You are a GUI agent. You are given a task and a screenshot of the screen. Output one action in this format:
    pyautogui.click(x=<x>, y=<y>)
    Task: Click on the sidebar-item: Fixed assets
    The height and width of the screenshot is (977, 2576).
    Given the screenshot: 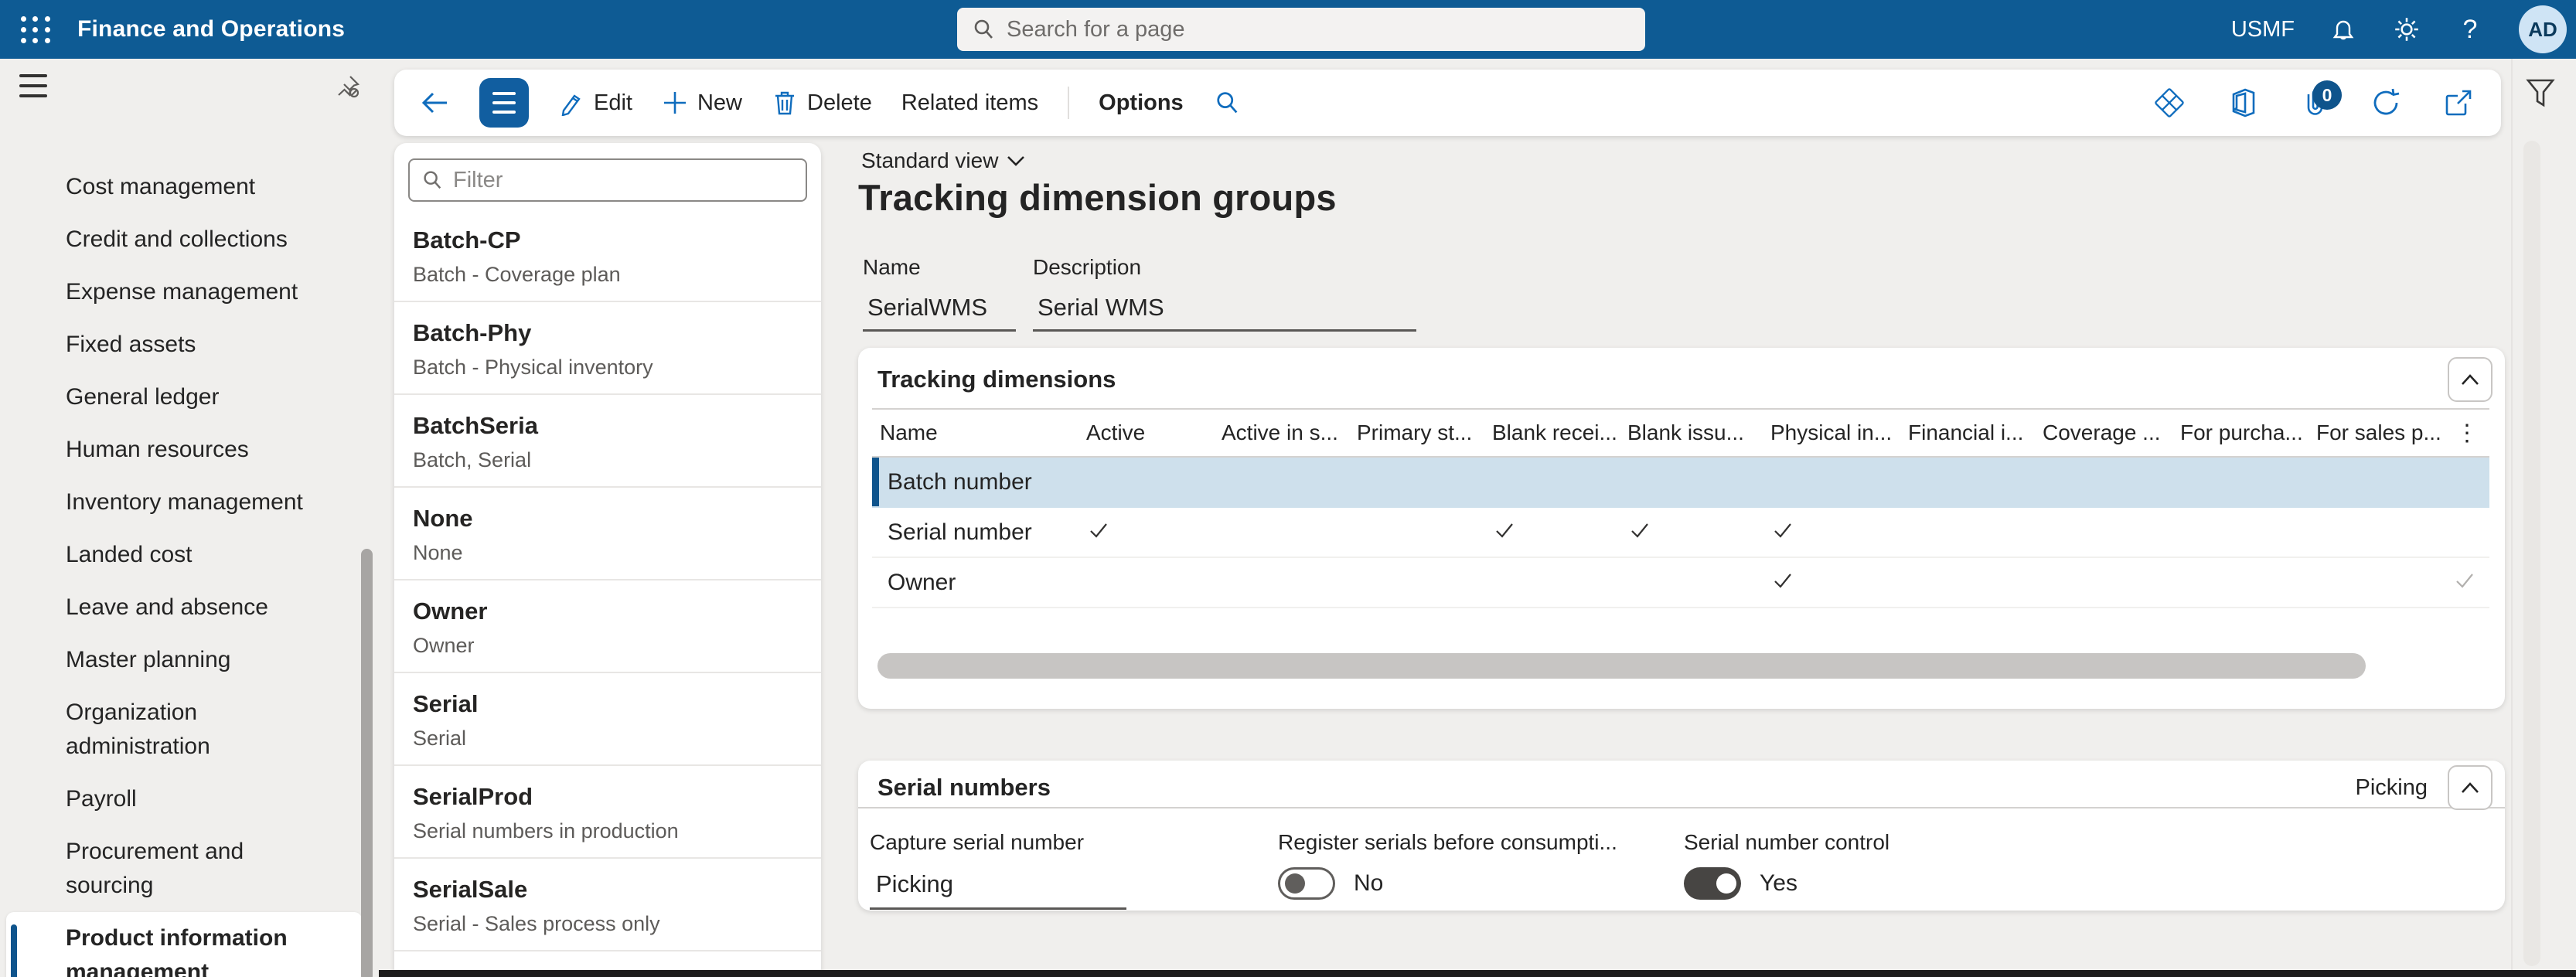 What is the action you would take?
    pyautogui.click(x=189, y=344)
    